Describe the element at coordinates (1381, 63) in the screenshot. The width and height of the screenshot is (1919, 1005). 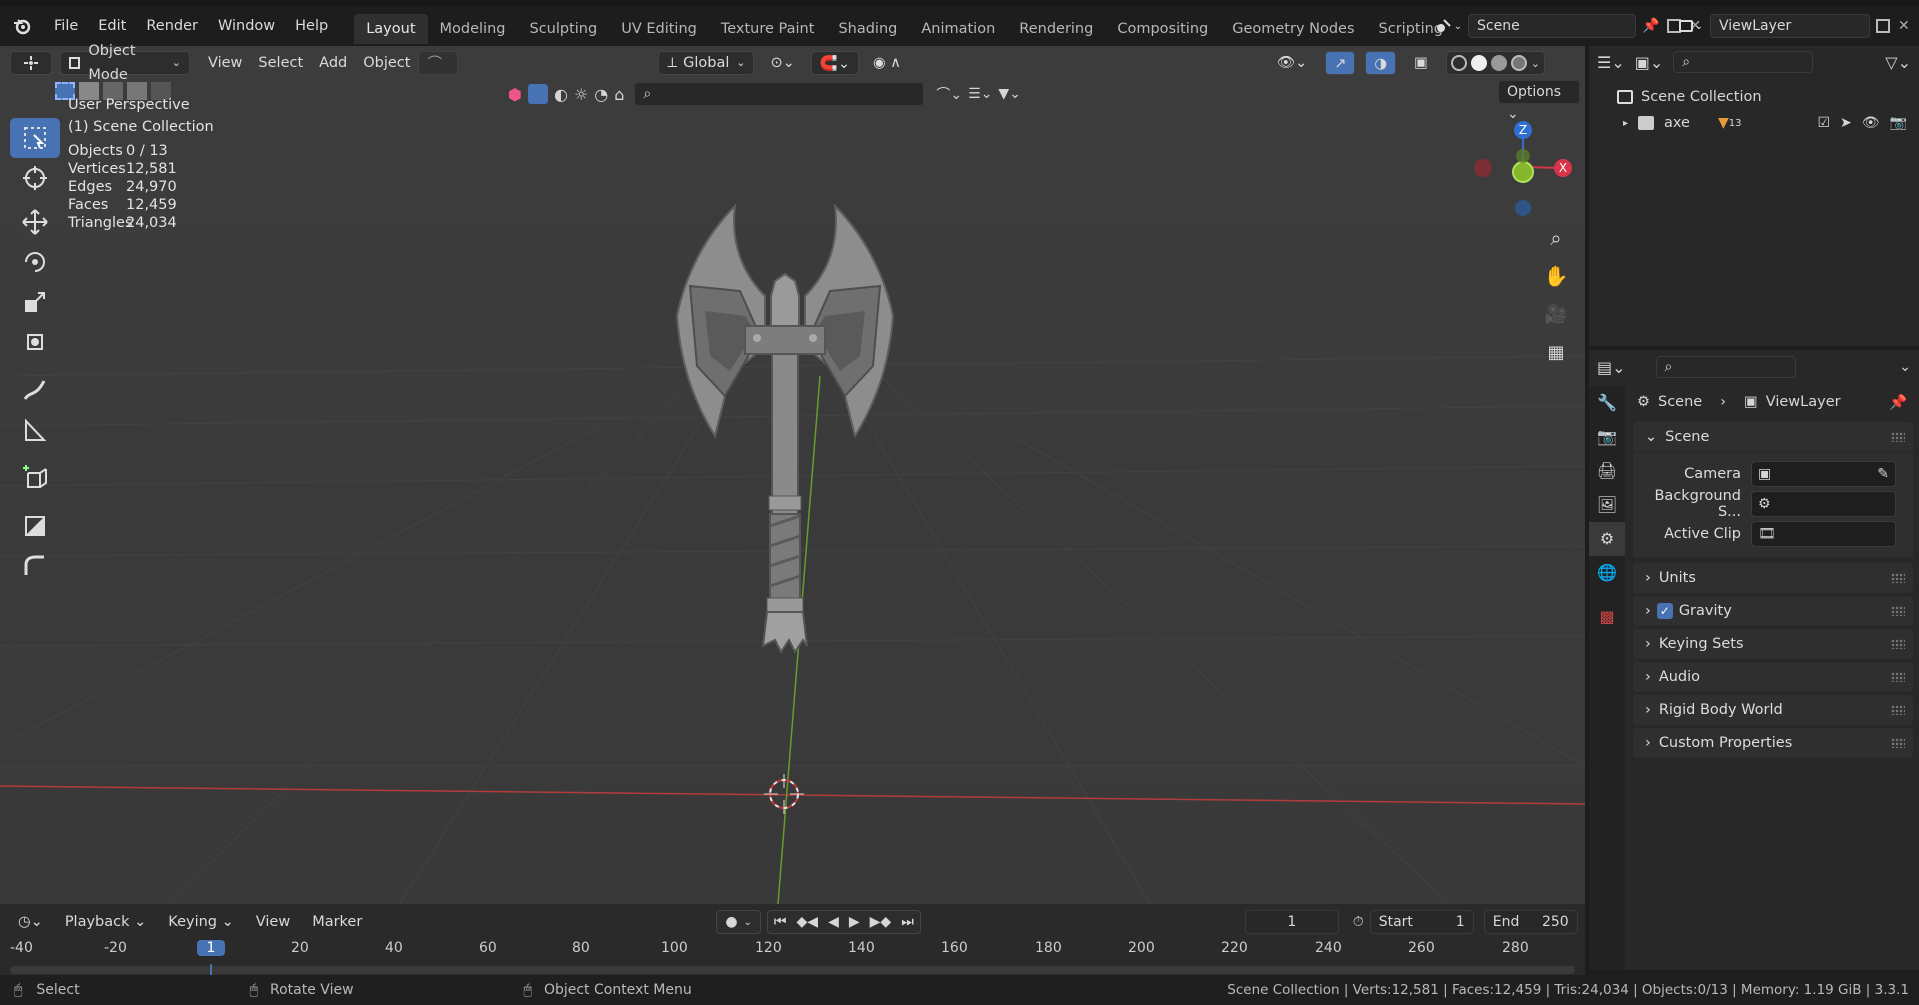
I see `overlay-toggle-icon: ◑` at that location.